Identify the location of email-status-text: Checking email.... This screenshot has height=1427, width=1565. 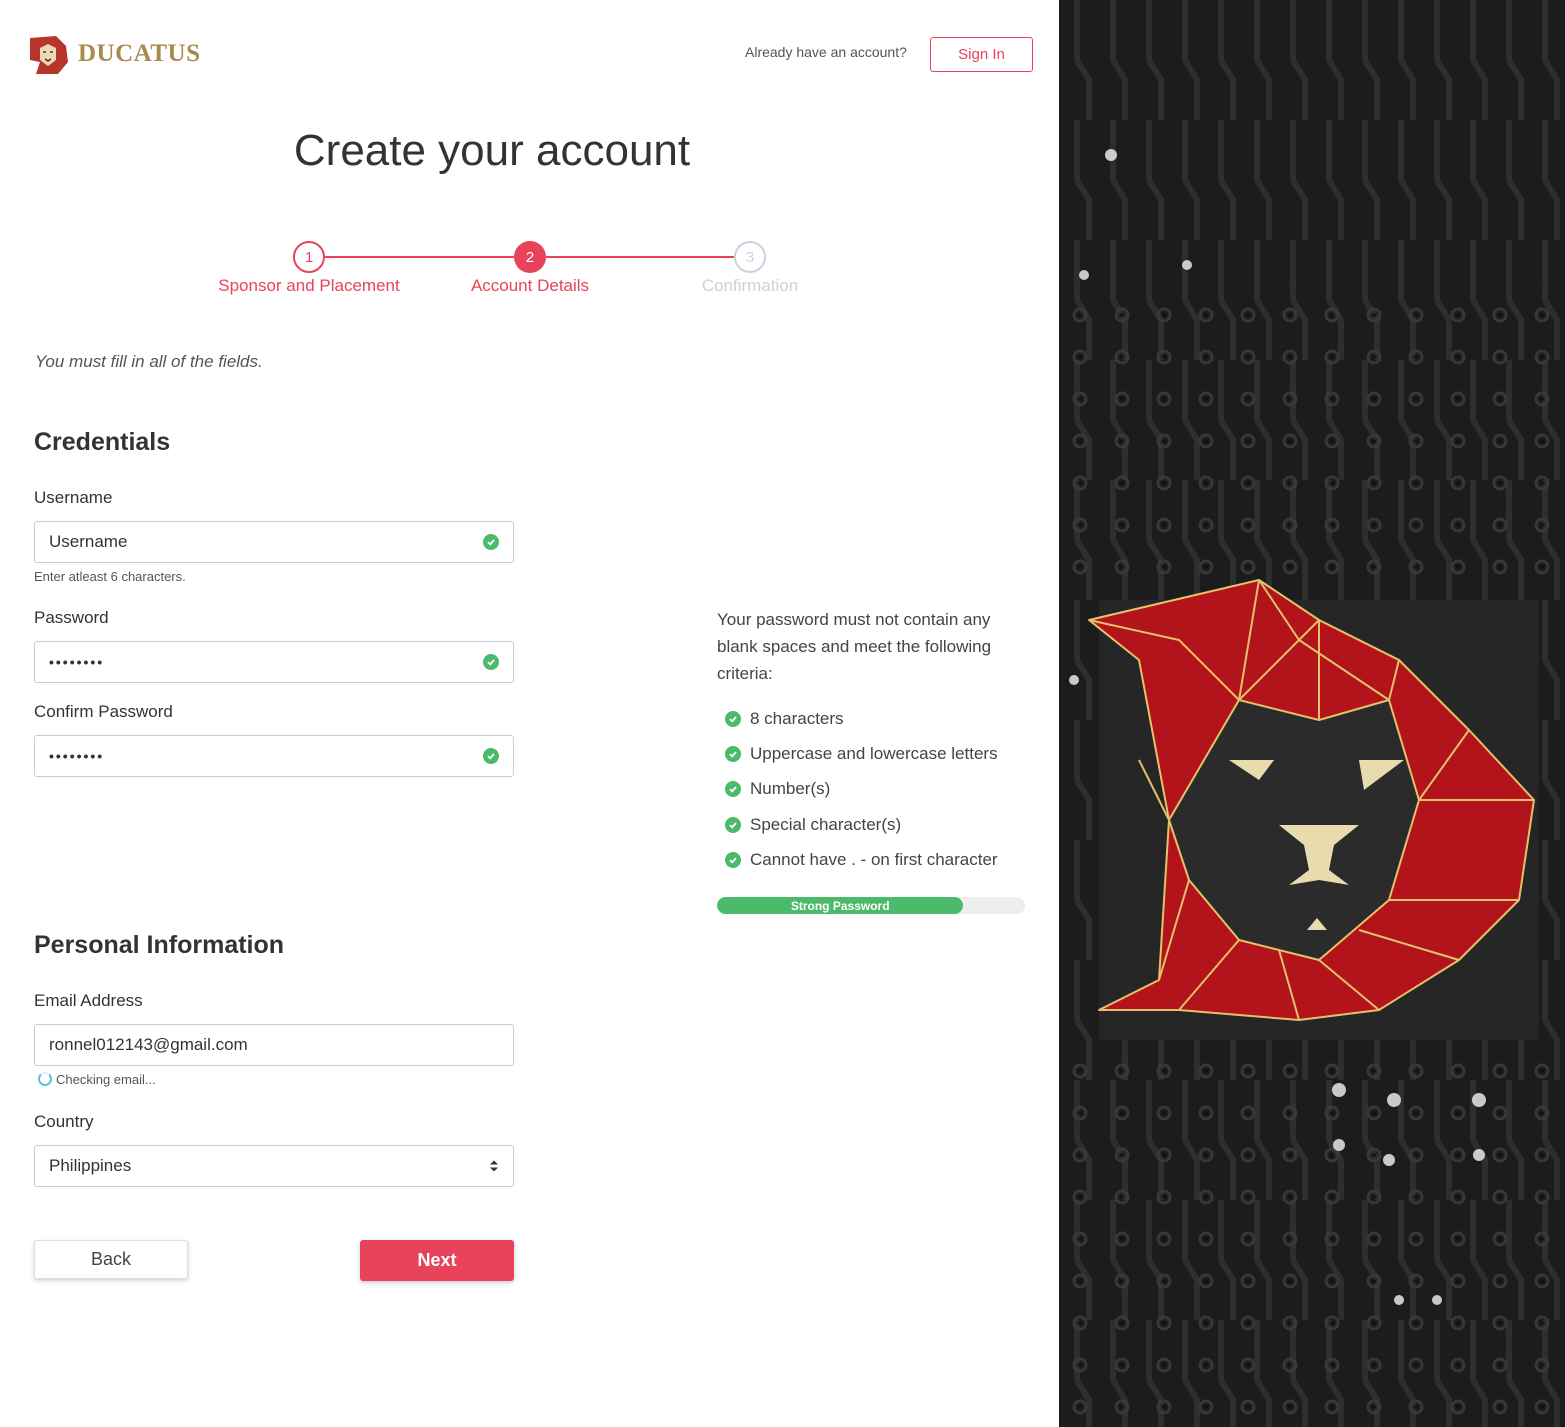
(106, 1079).